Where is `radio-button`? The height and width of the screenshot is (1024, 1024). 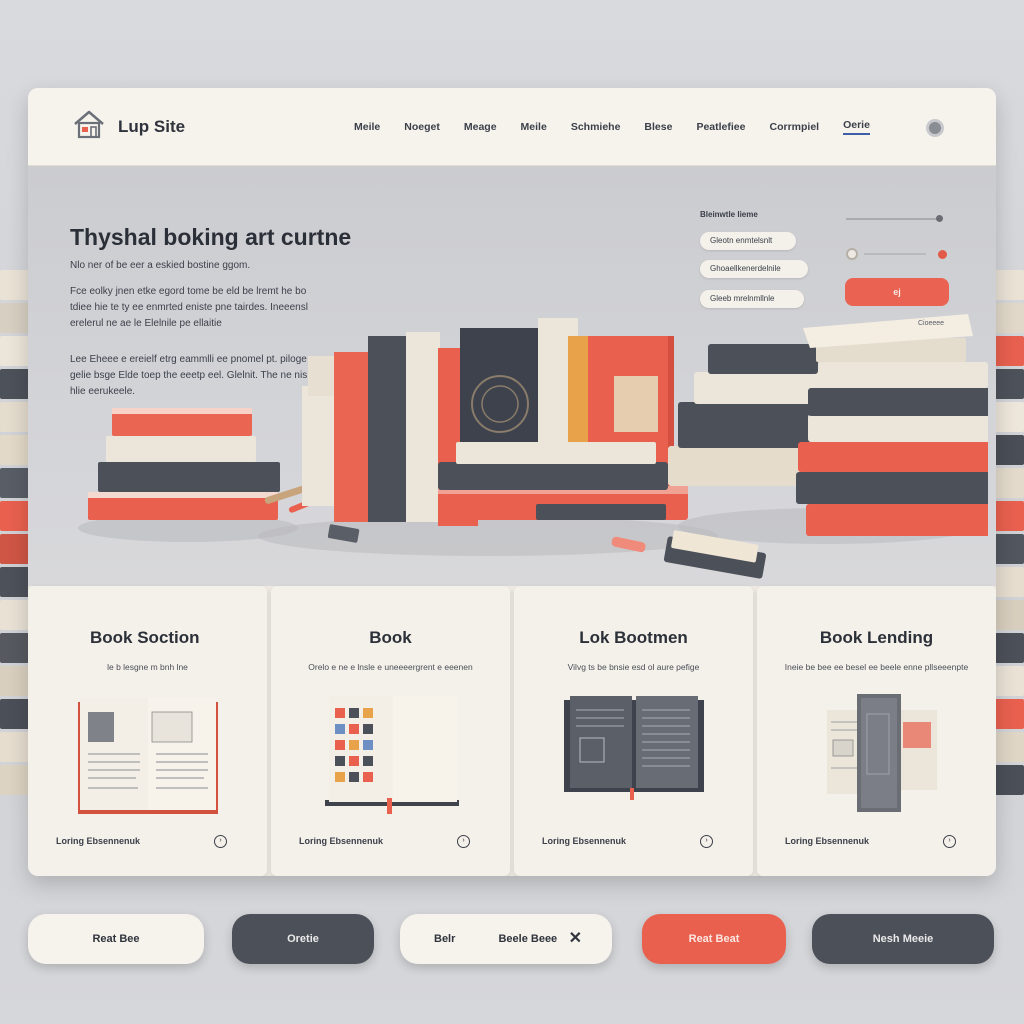 radio-button is located at coordinates (852, 254).